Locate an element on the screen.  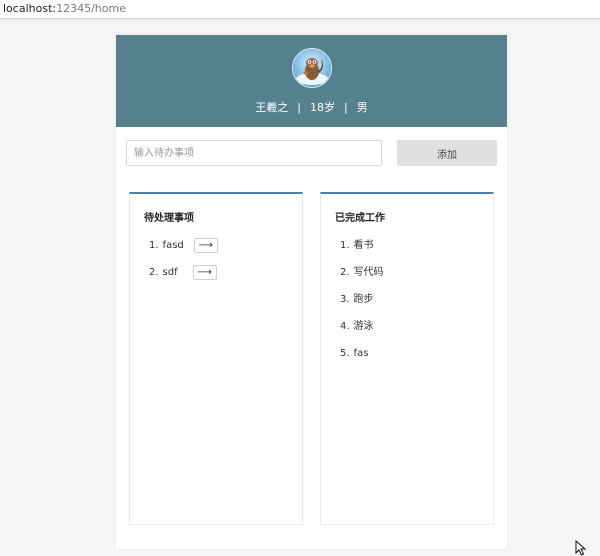
profile-gender: 男 is located at coordinates (362, 107).